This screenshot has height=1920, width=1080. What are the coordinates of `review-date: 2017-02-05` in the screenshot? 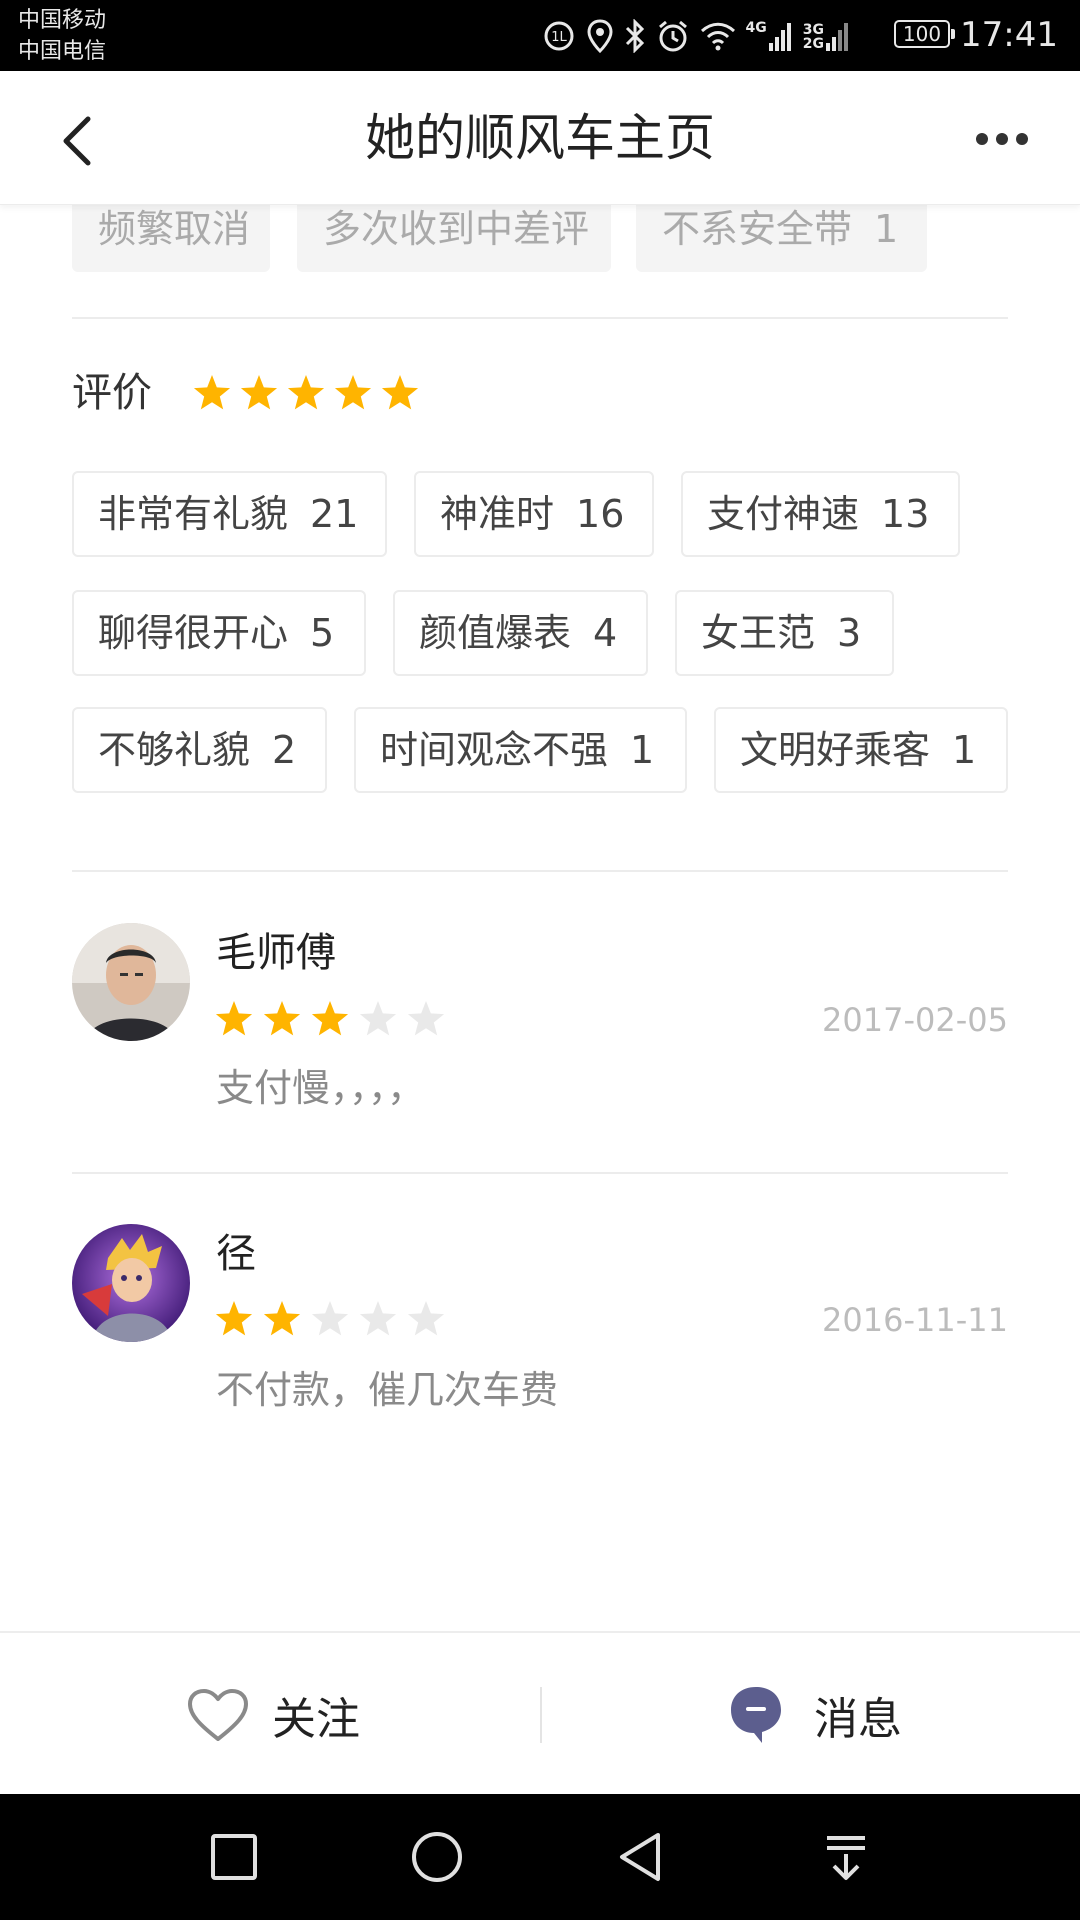 It's located at (915, 1020).